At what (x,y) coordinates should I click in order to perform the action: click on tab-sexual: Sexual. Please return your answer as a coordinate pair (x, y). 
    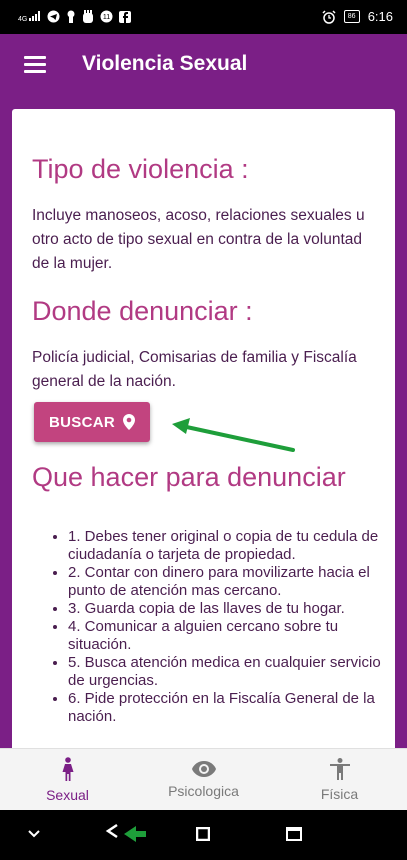
    Looking at the image, I should click on (67, 780).